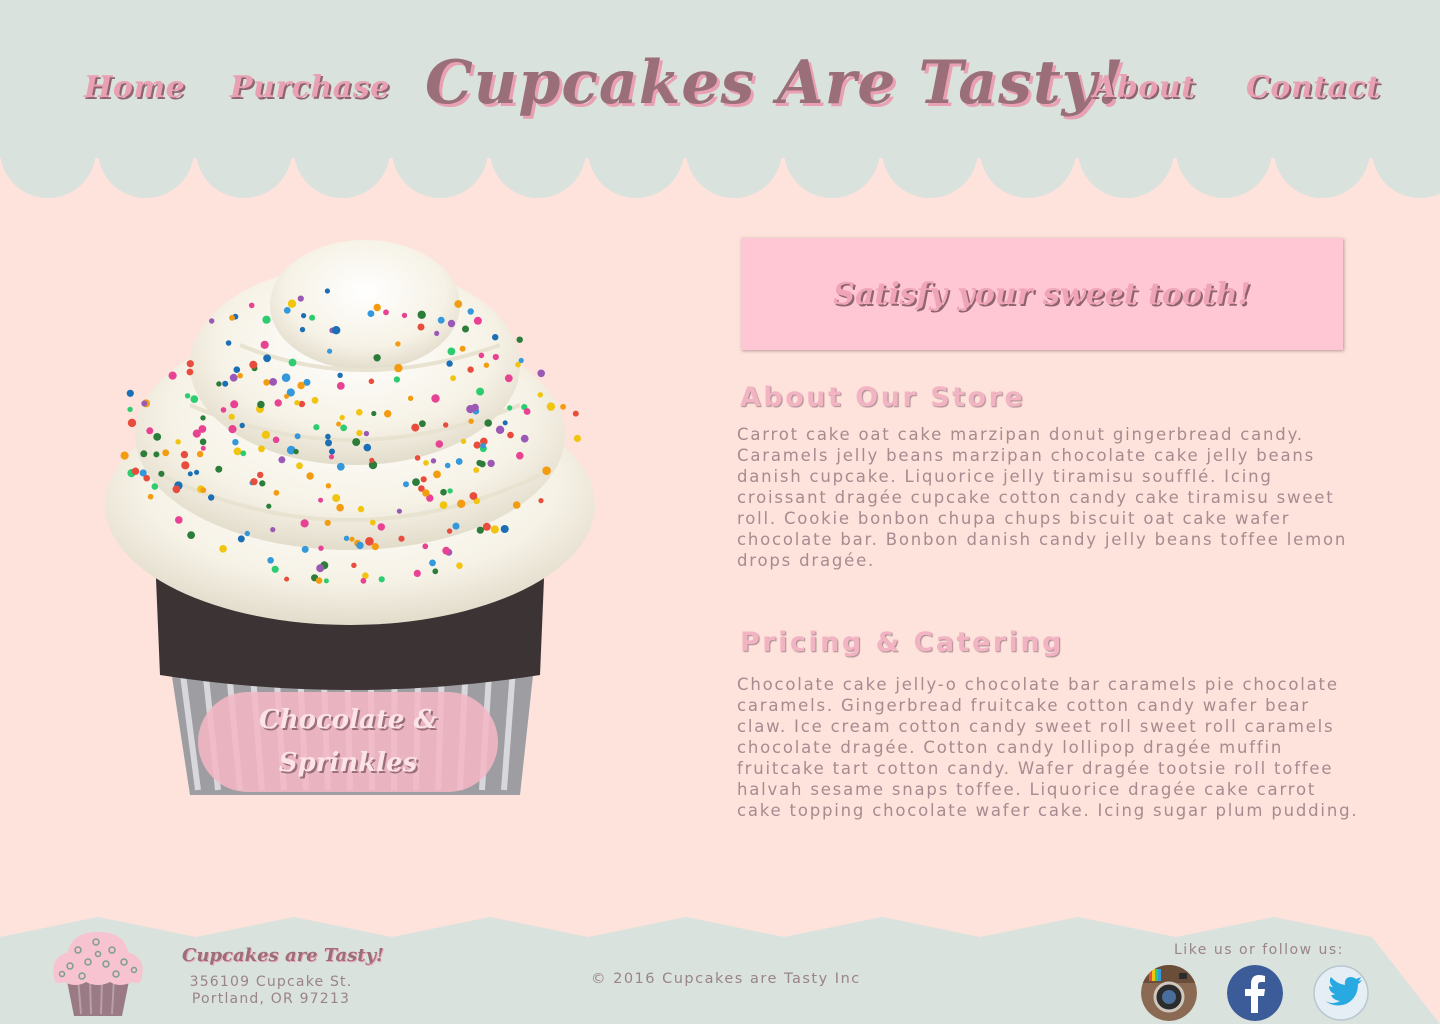  I want to click on instagram-icon, so click(1169, 993).